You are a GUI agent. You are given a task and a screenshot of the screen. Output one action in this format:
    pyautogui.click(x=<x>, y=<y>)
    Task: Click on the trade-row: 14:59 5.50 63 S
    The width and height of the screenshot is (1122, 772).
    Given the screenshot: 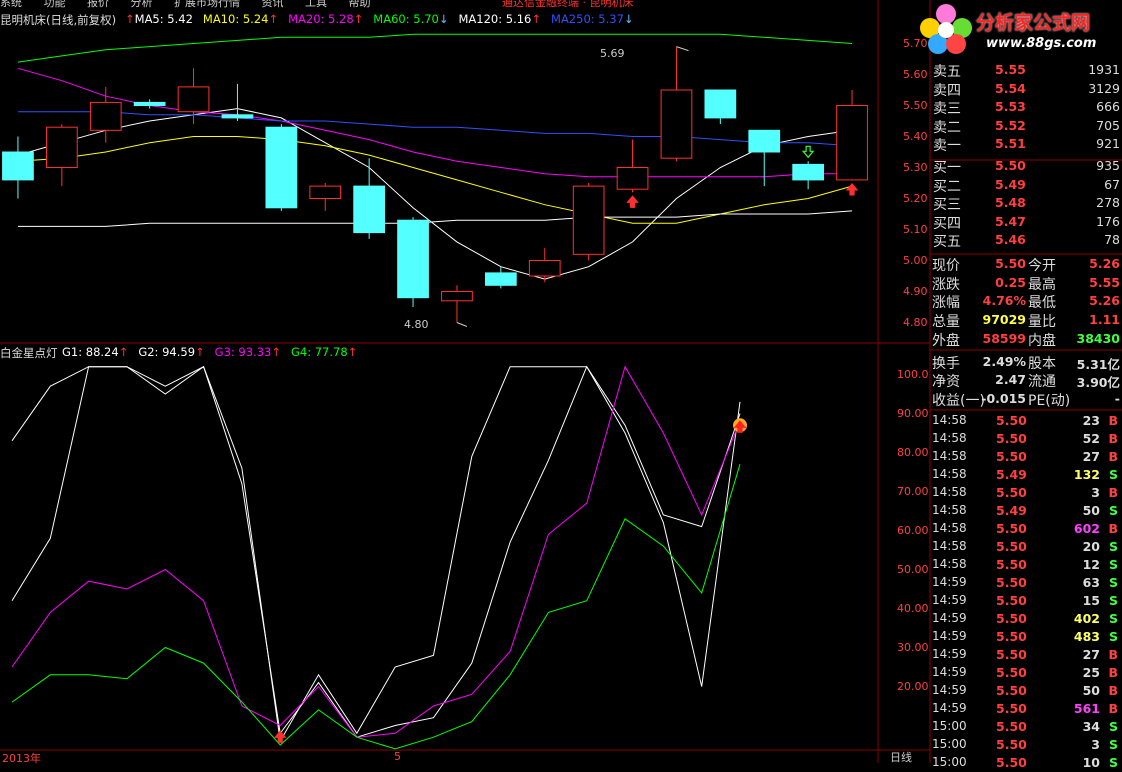 What is the action you would take?
    pyautogui.click(x=1026, y=583)
    